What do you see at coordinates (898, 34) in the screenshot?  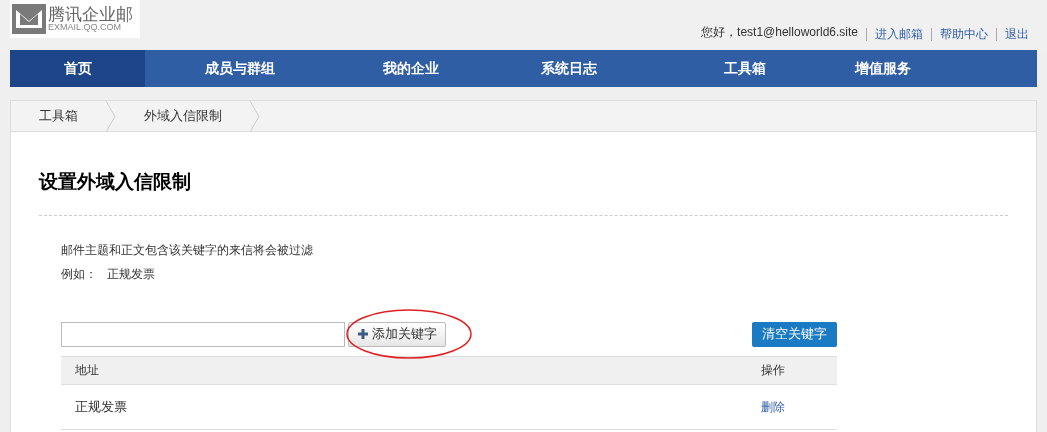 I see `header-link: 进入邮箱` at bounding box center [898, 34].